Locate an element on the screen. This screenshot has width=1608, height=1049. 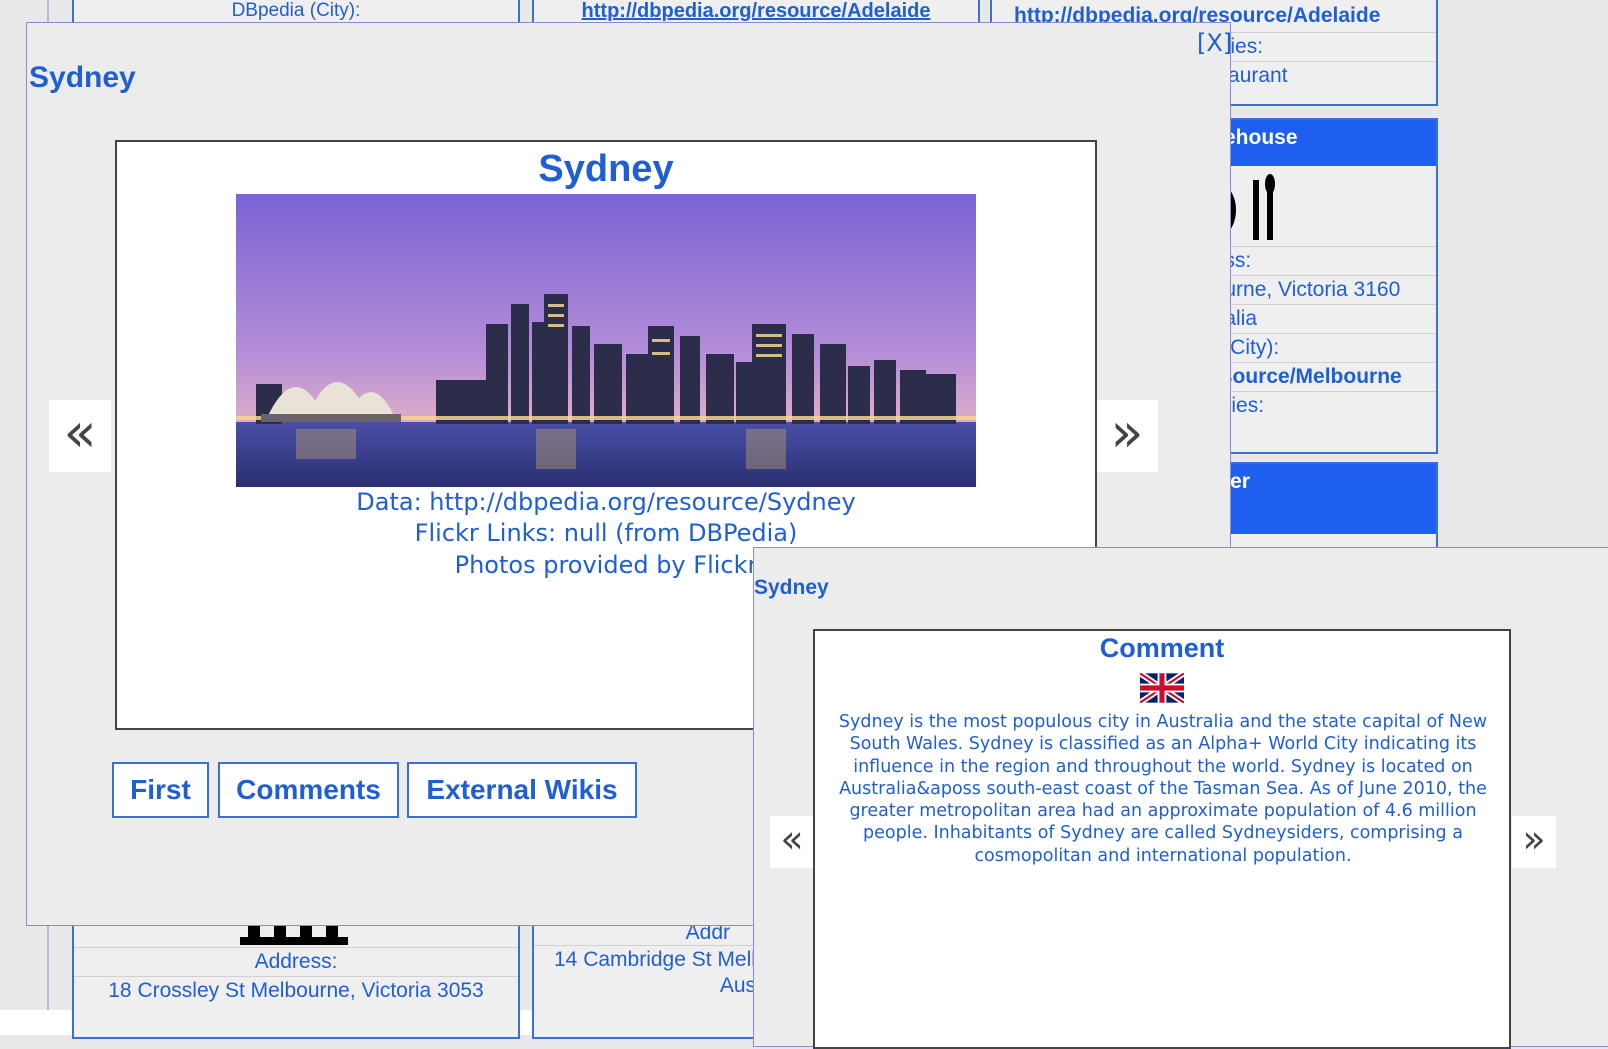
close-button: [X] is located at coordinates (1214, 43).